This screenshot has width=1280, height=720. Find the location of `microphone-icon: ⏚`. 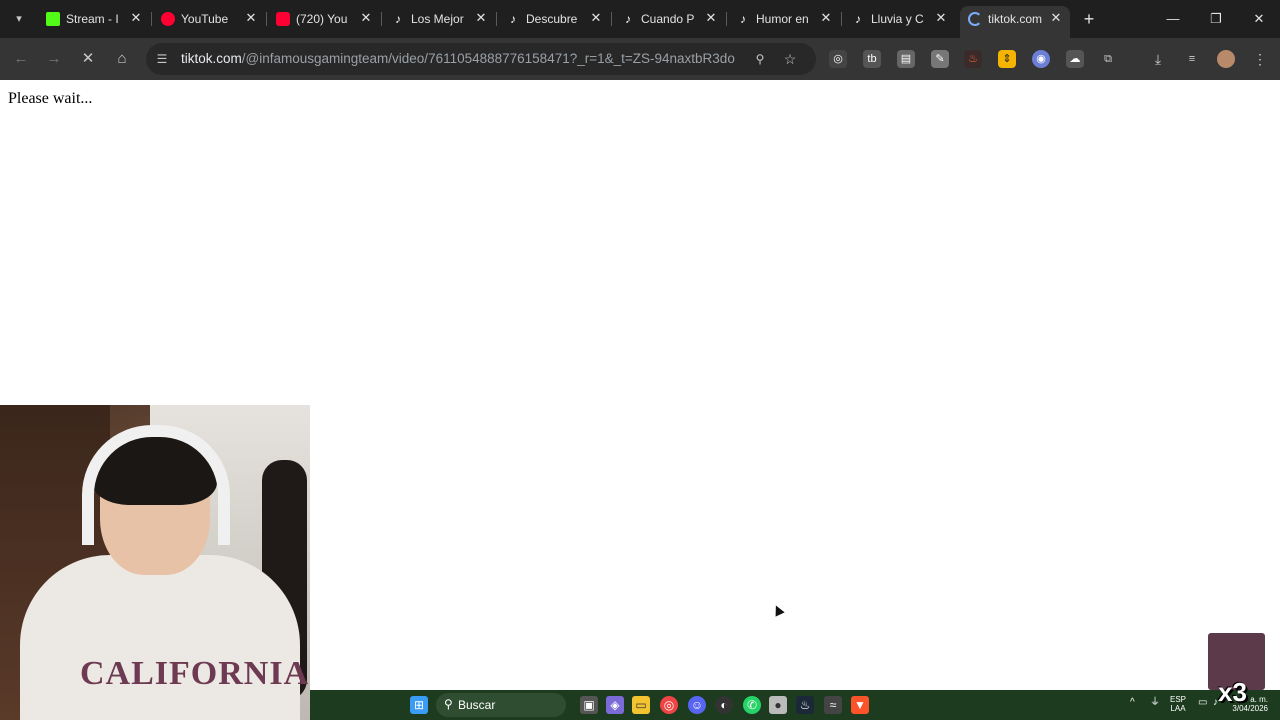

microphone-icon: ⏚ is located at coordinates (1155, 703).